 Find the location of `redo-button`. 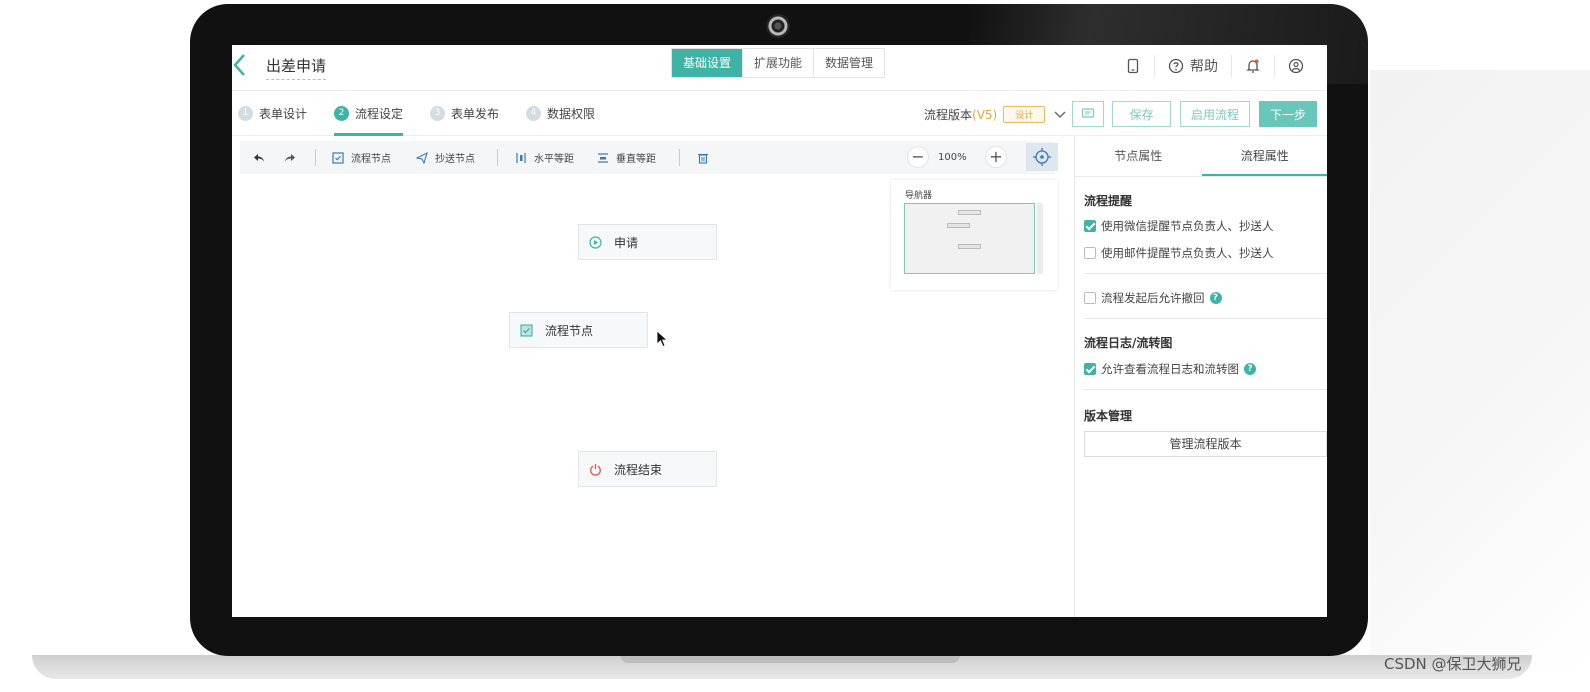

redo-button is located at coordinates (293, 157).